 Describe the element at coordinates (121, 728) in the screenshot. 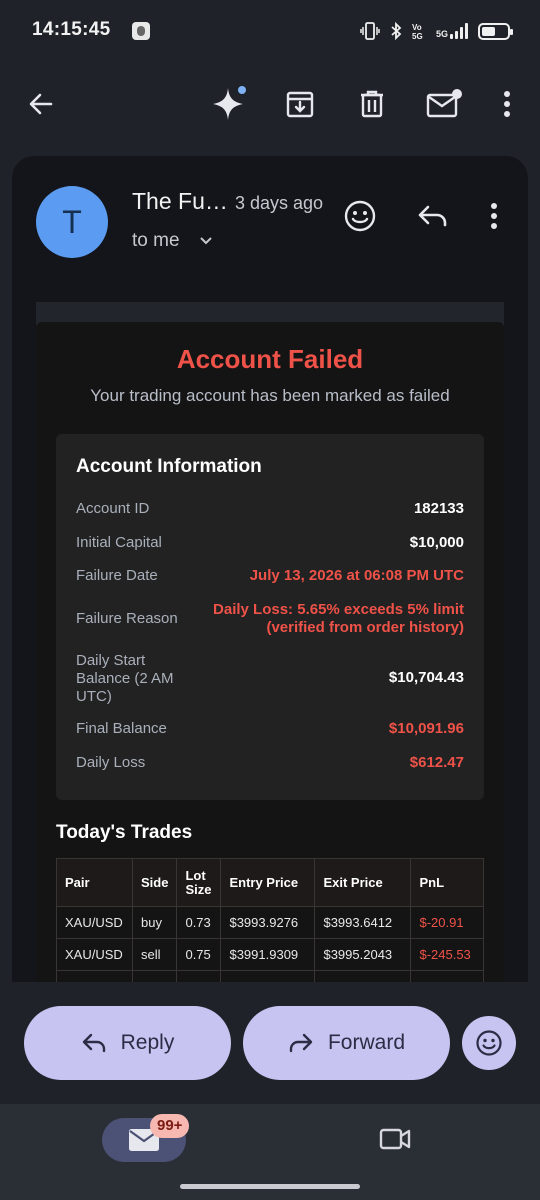

I see `info-label: Final Balance` at that location.